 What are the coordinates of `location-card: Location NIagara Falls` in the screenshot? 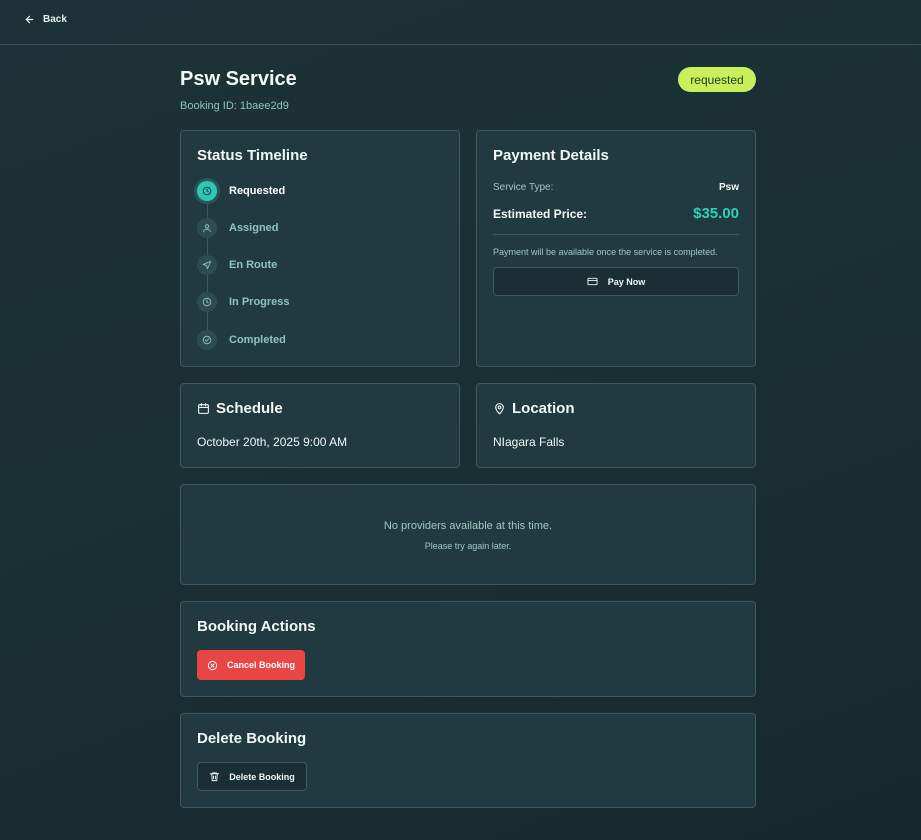 It's located at (616, 425).